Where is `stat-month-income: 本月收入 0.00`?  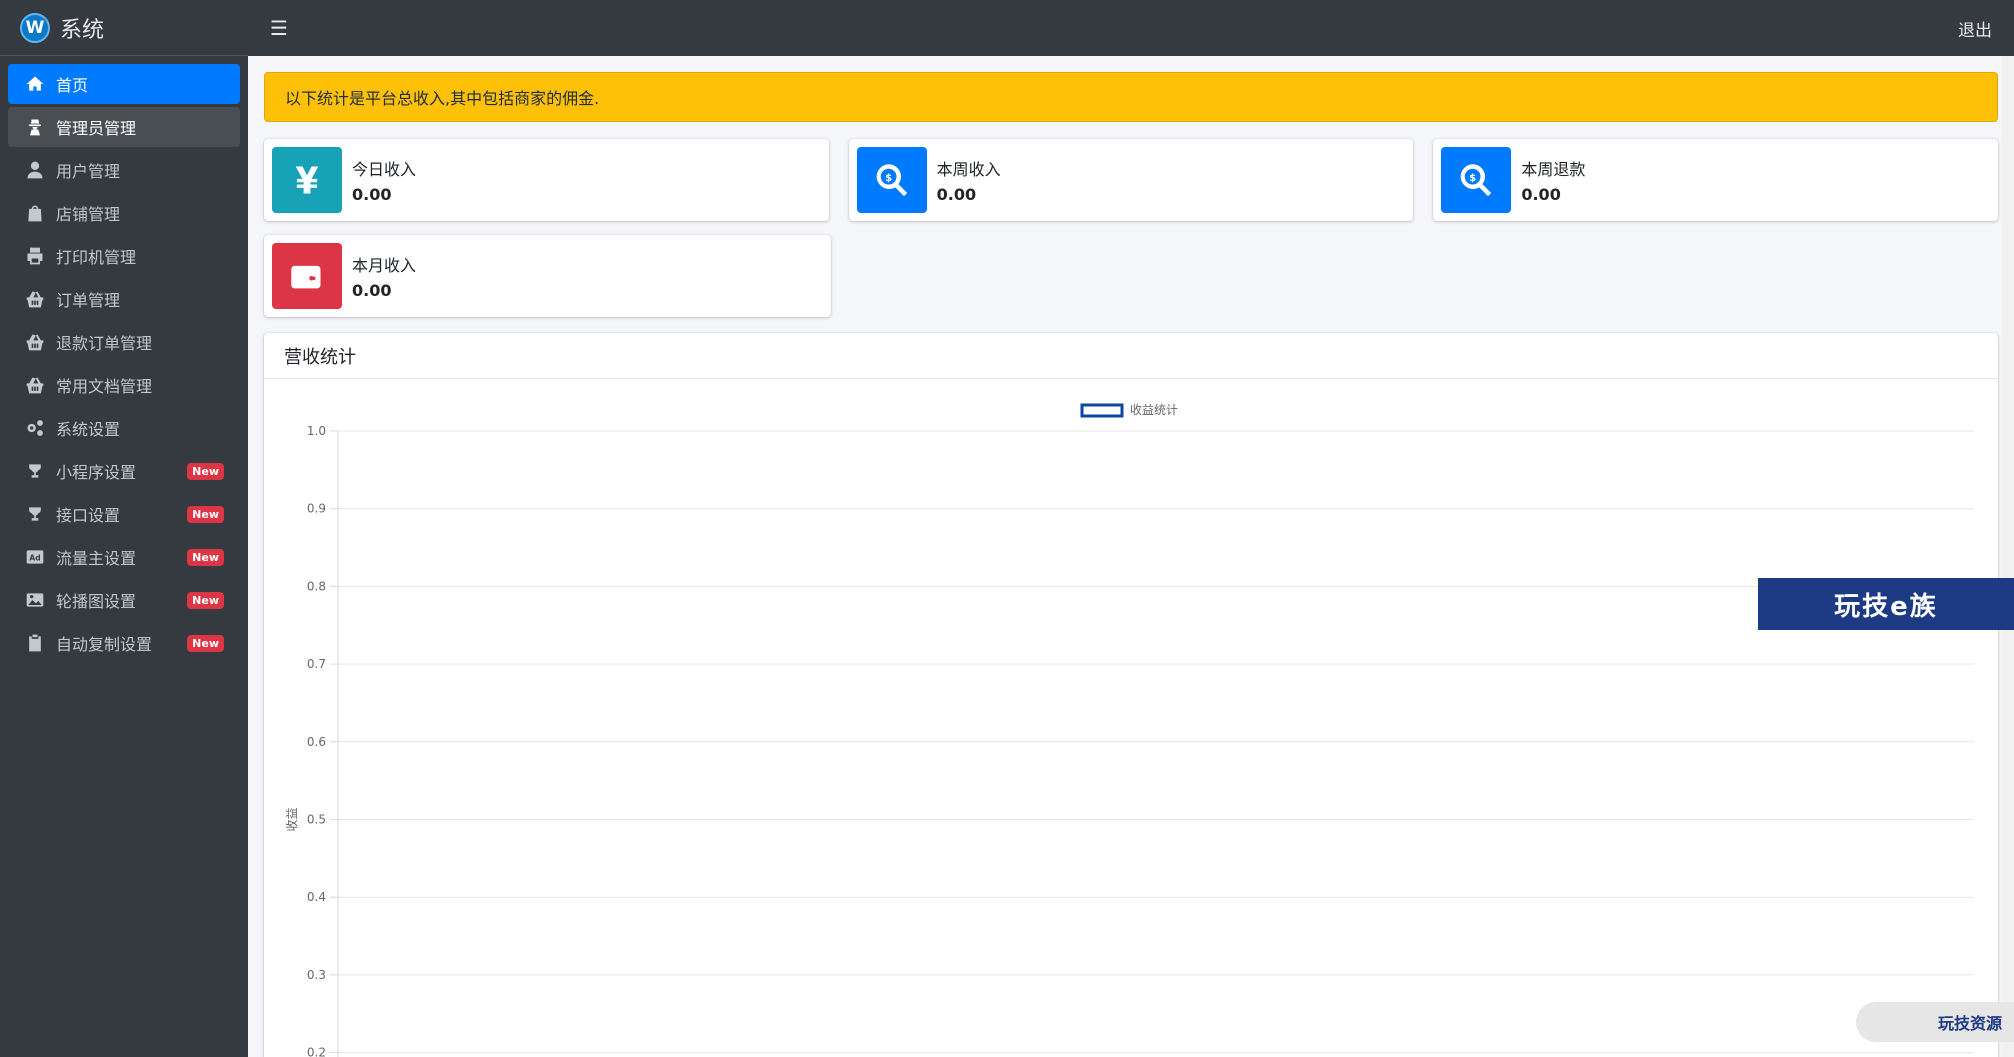
stat-month-income: 本月收入 0.00 is located at coordinates (547, 276).